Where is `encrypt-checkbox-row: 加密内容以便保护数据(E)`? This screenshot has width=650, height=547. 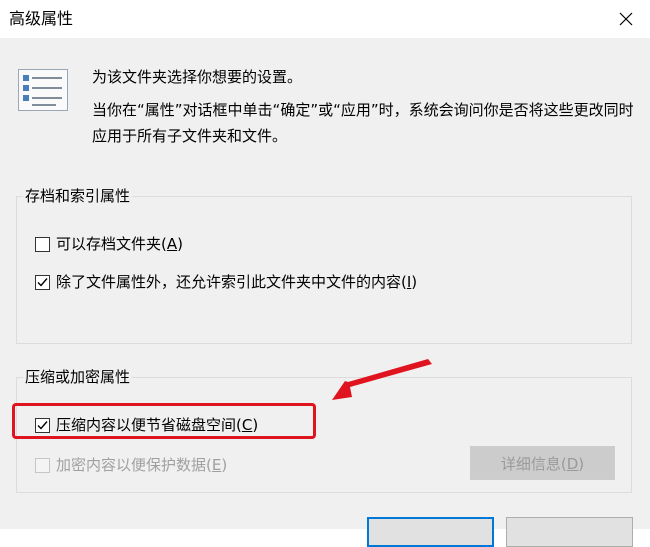
encrypt-checkbox-row: 加密内容以便保护数据(E) is located at coordinates (131, 465).